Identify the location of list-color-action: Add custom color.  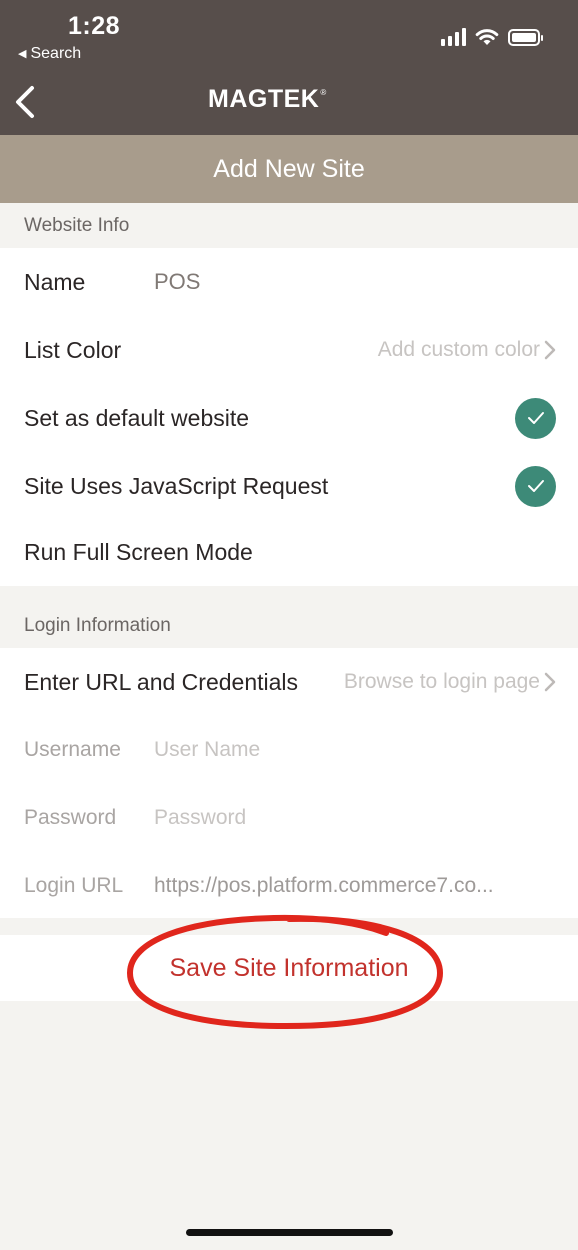
(467, 350).